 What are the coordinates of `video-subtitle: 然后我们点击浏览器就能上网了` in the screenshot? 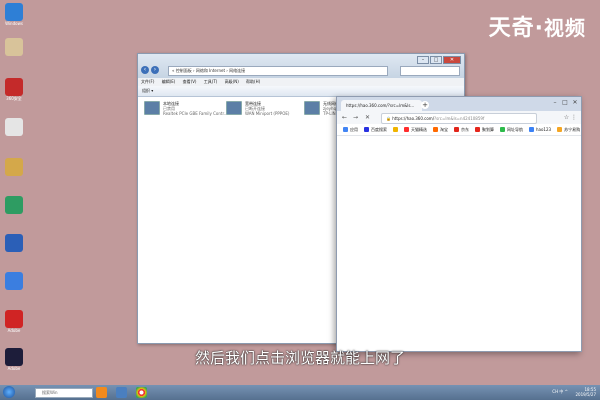 It's located at (299, 358).